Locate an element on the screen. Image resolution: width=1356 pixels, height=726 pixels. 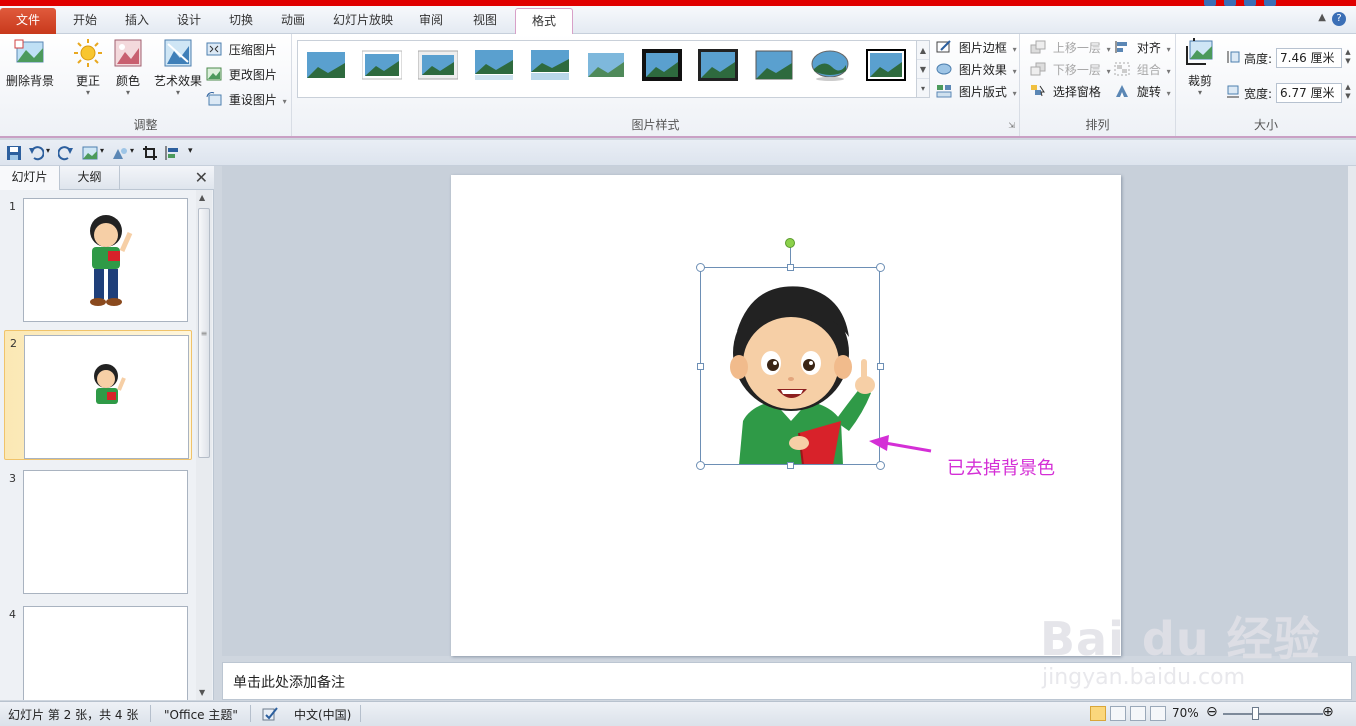
slide-preview is located at coordinates (105, 653).